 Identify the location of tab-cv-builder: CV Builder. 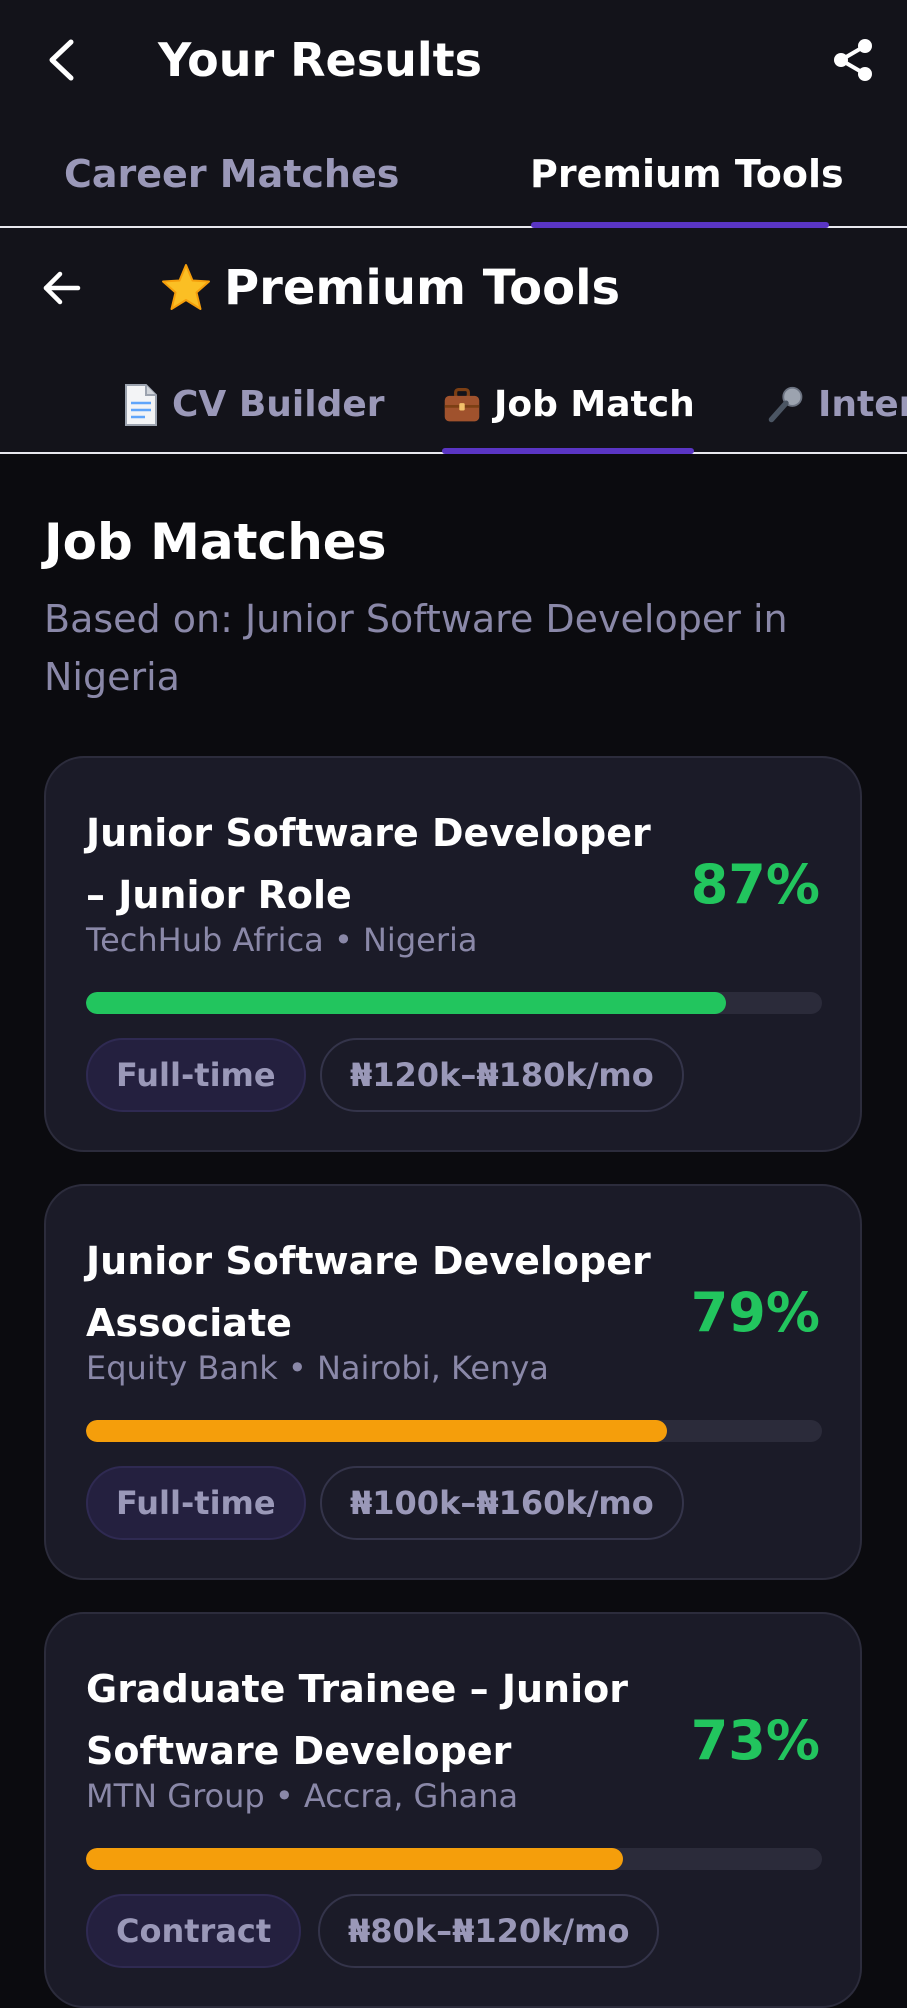
(252, 405).